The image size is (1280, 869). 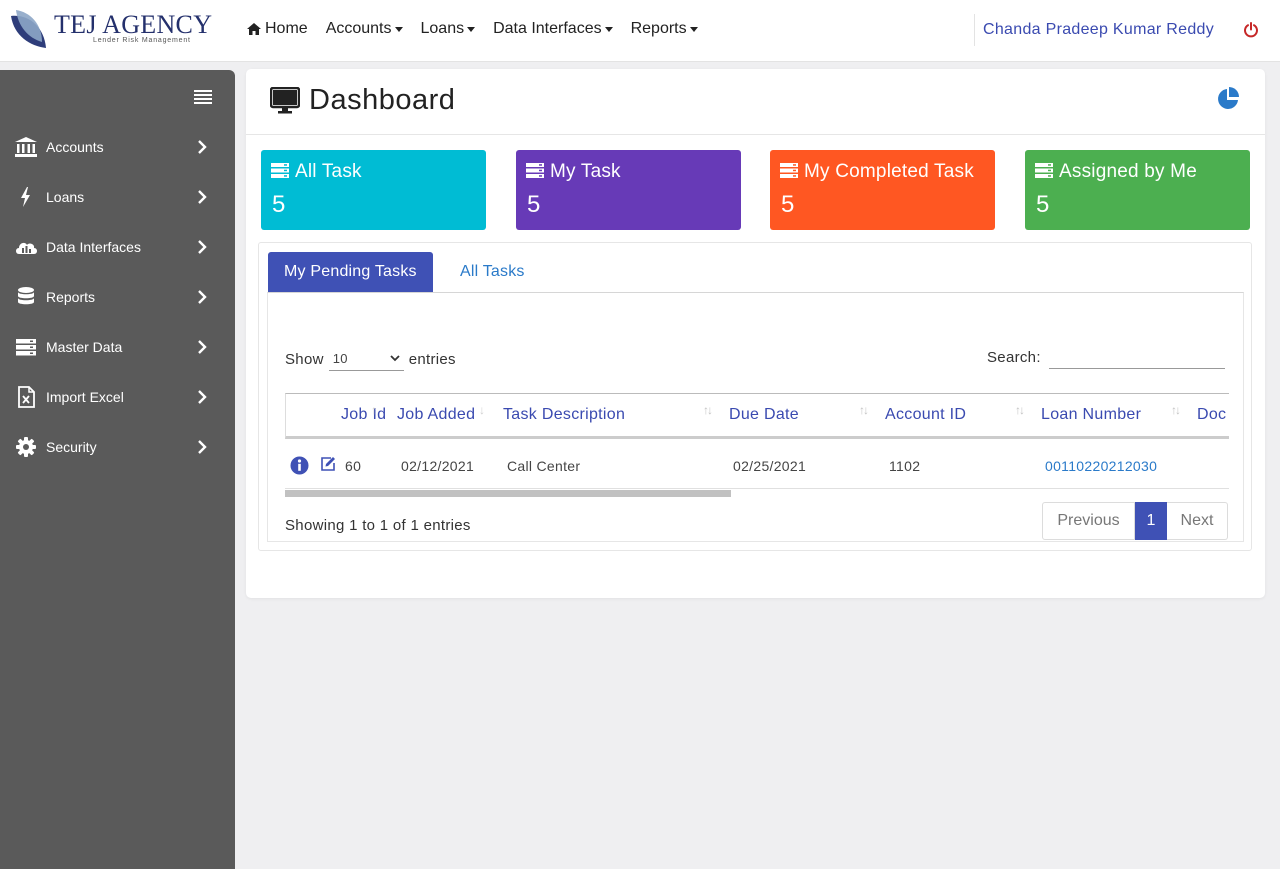 I want to click on sidebar-item-label: Master Data, so click(x=84, y=347).